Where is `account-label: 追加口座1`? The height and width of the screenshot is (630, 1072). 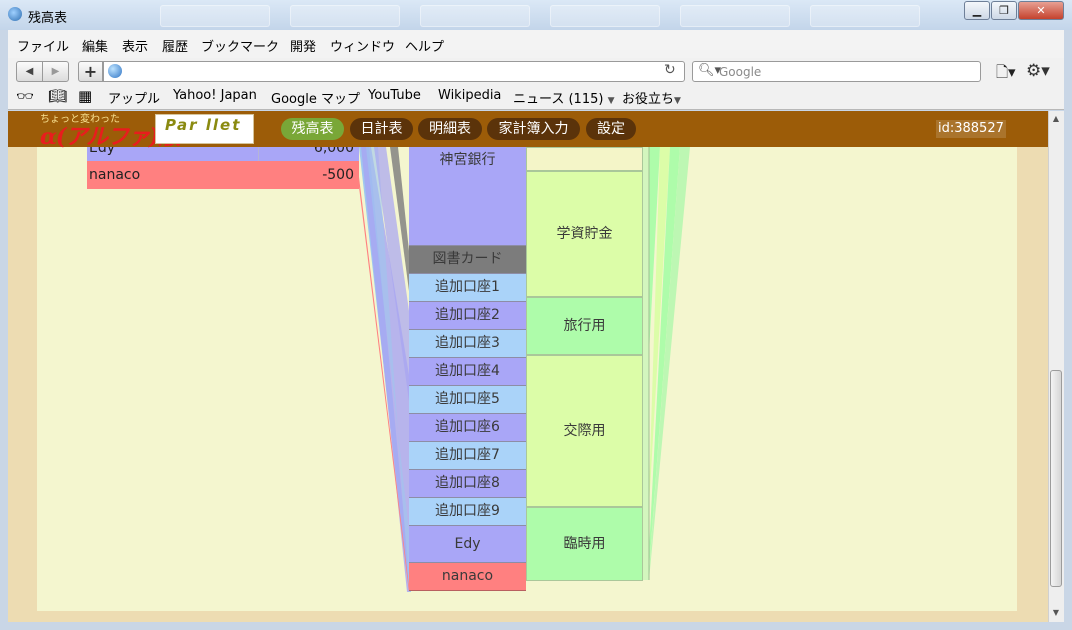
account-label: 追加口座1 is located at coordinates (467, 287).